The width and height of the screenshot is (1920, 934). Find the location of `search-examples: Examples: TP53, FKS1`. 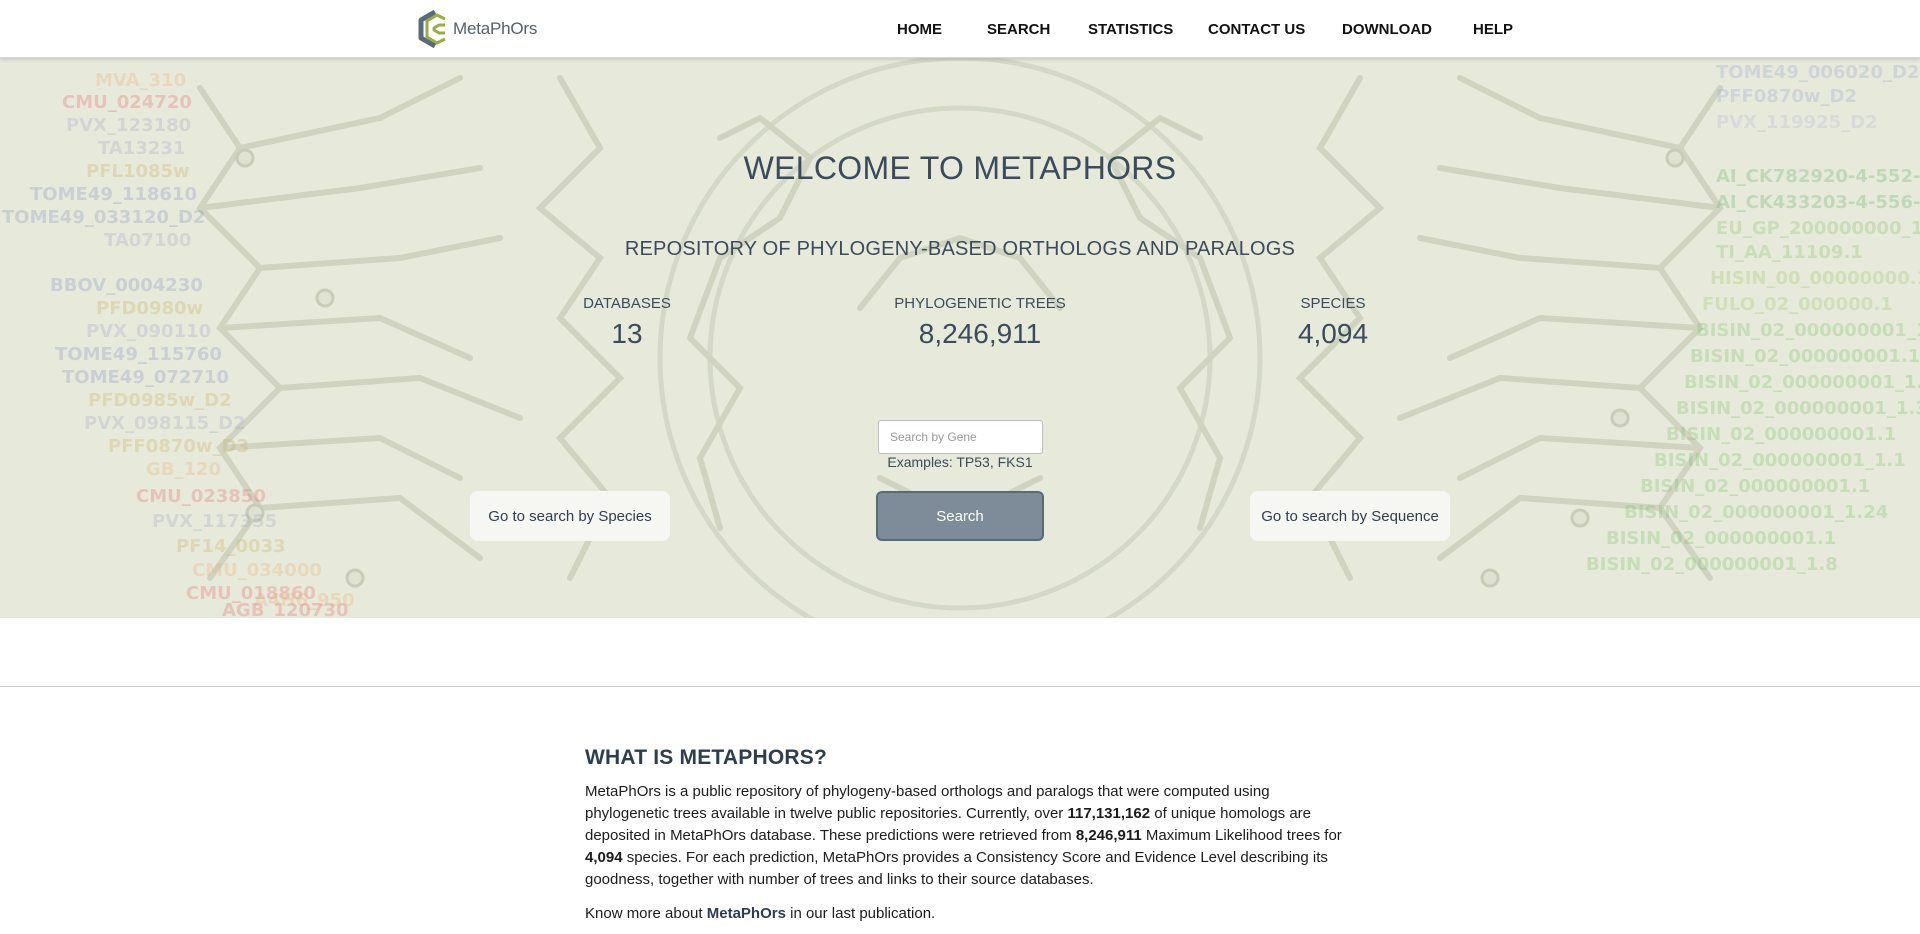

search-examples: Examples: TP53, FKS1 is located at coordinates (960, 462).